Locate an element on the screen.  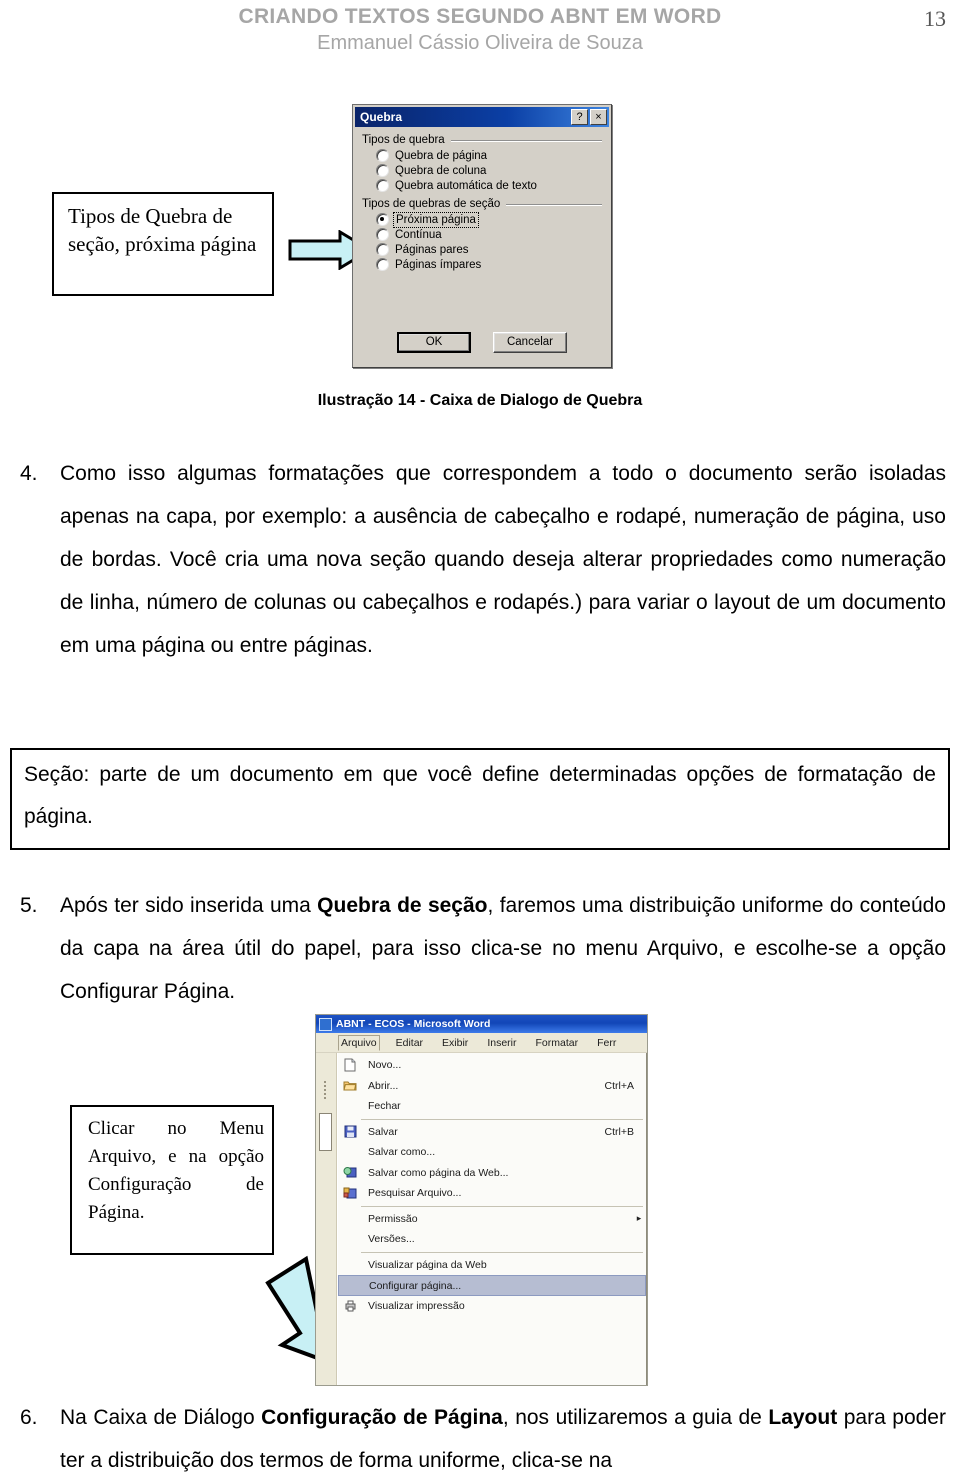
radio-proxima-pagina: Próxima página is located at coordinates (489, 219).